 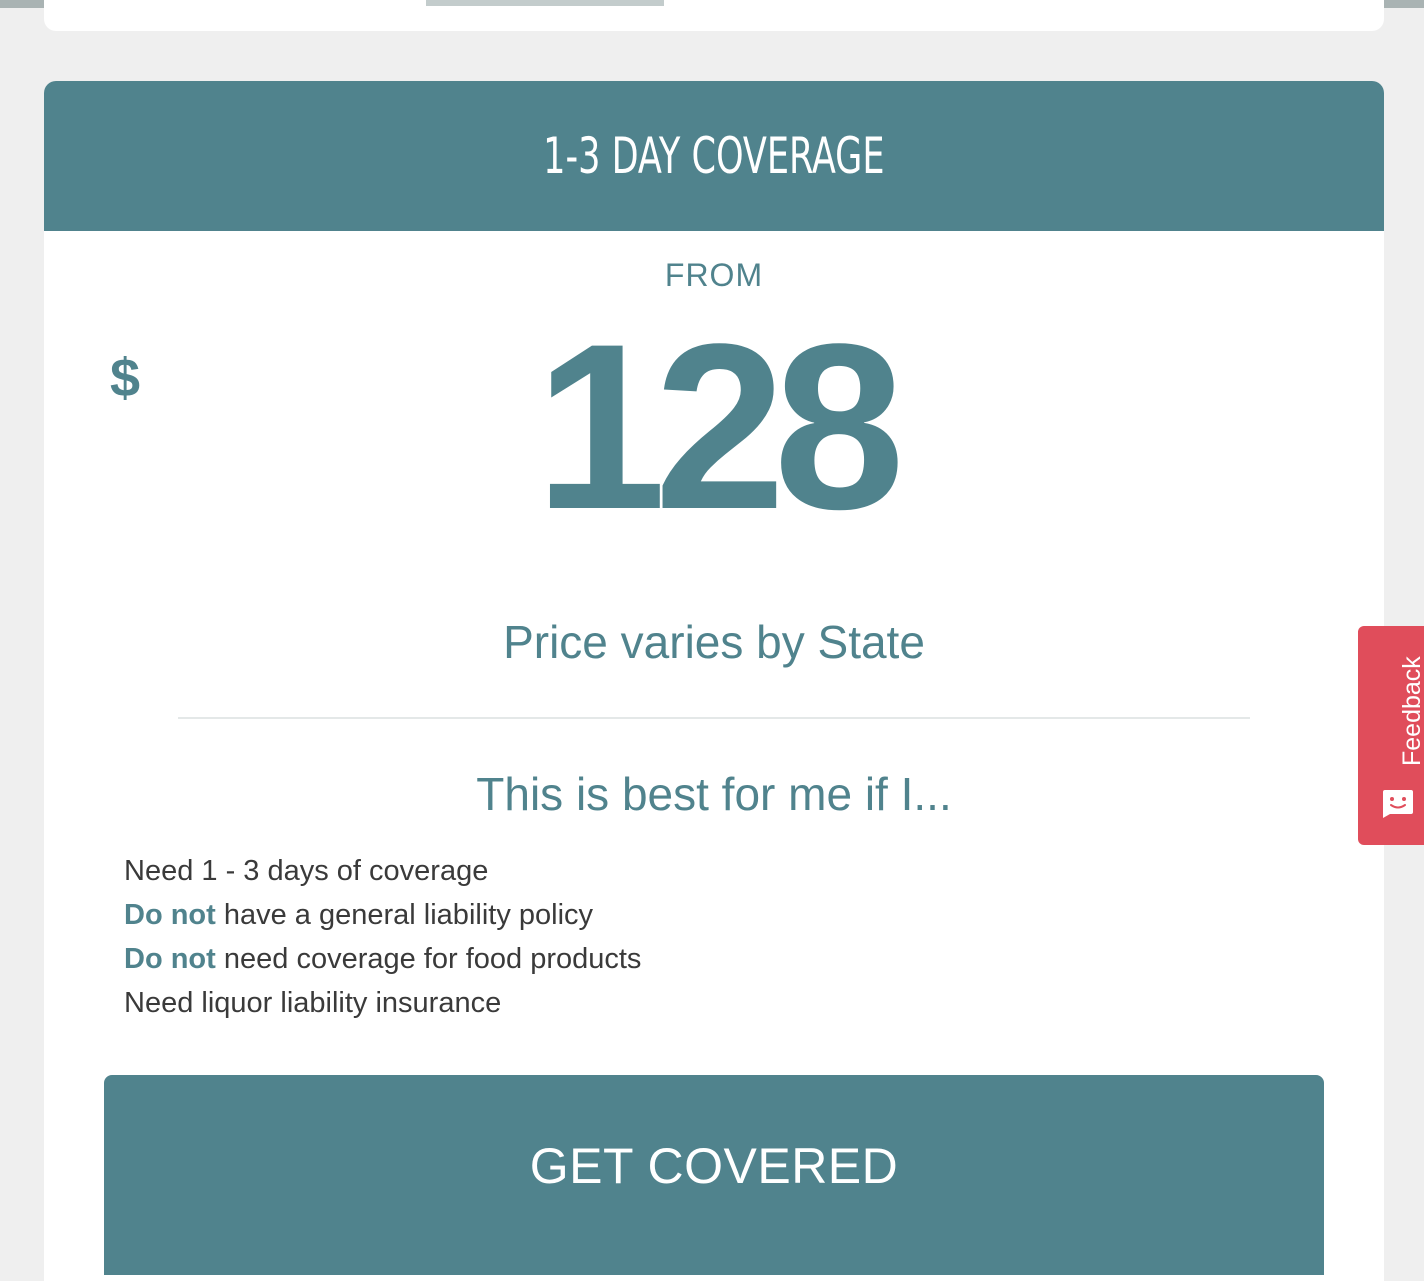 I want to click on list-item-text: Need 1 - 3 days of coverage, so click(x=306, y=871).